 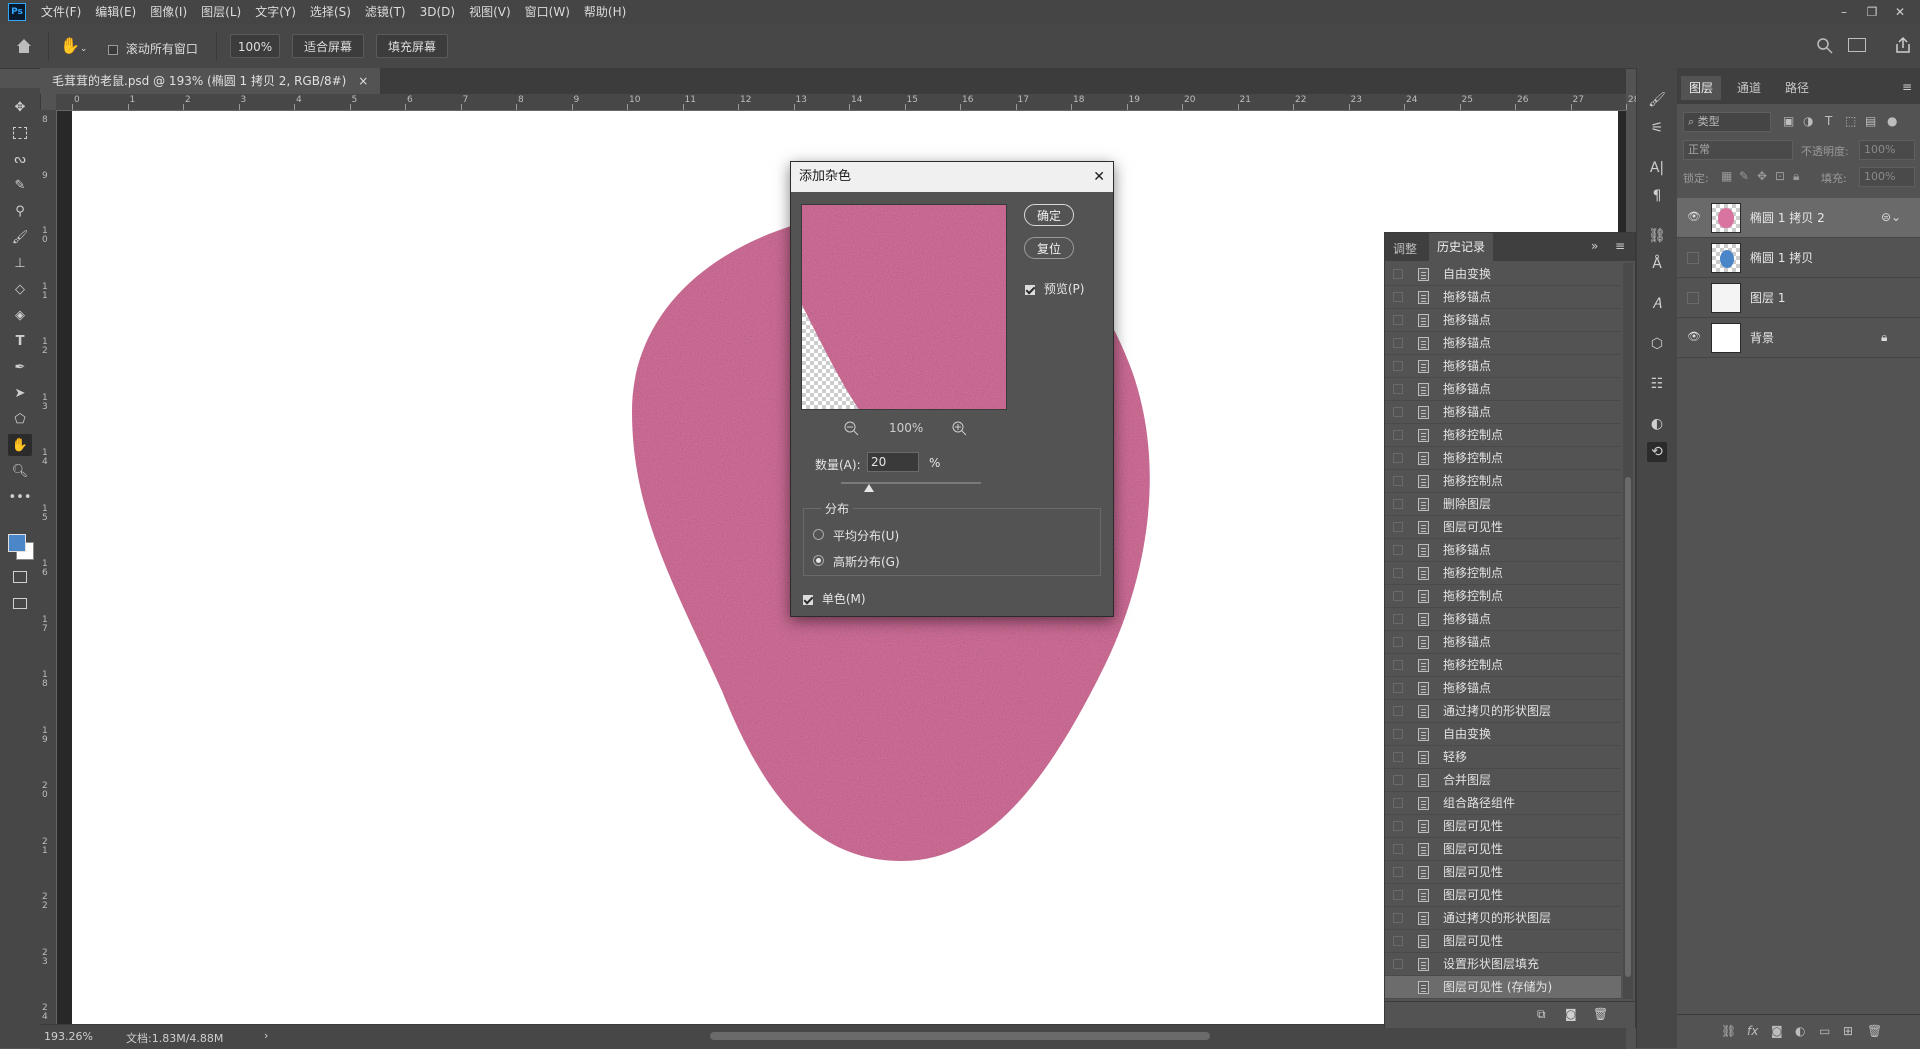 I want to click on layer-row: 👁︎ 背景 🔒︎, so click(x=1798, y=338).